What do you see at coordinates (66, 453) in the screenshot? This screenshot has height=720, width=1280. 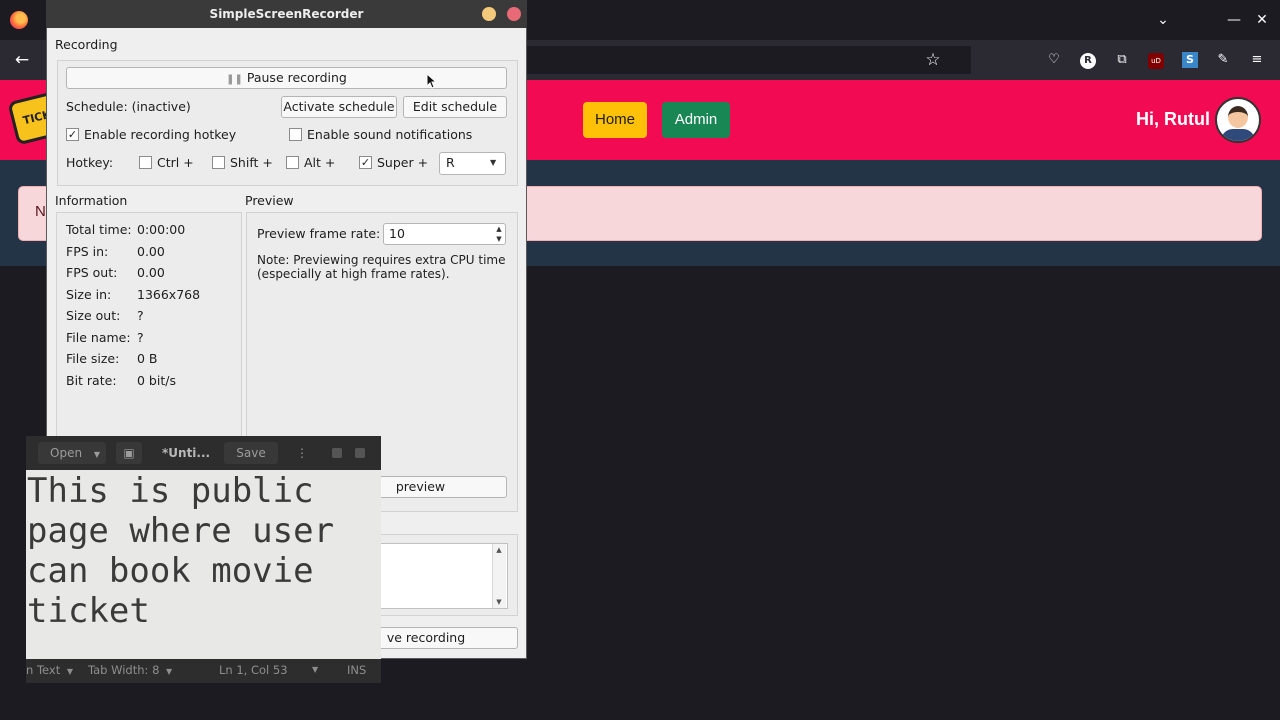 I see `open-label: Open` at bounding box center [66, 453].